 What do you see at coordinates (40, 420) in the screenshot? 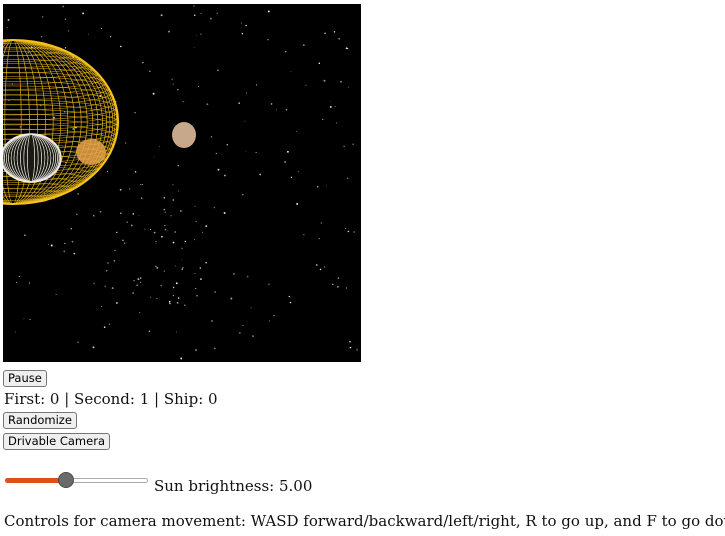
I see `randomize-button: Randomize` at bounding box center [40, 420].